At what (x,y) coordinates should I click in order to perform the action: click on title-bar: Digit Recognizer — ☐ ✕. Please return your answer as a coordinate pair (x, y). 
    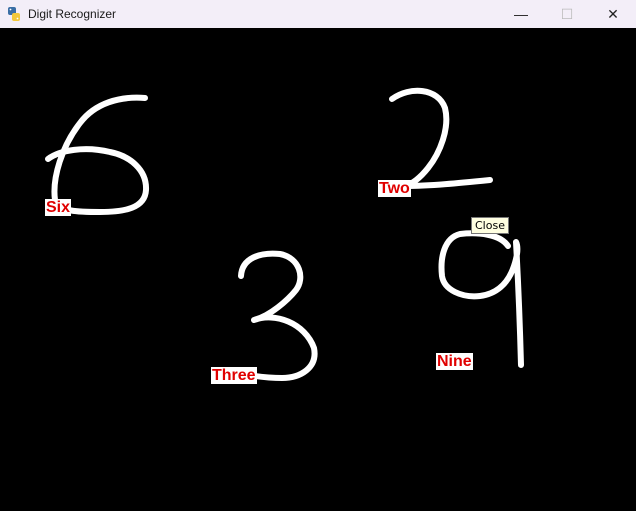
    Looking at the image, I should click on (318, 14).